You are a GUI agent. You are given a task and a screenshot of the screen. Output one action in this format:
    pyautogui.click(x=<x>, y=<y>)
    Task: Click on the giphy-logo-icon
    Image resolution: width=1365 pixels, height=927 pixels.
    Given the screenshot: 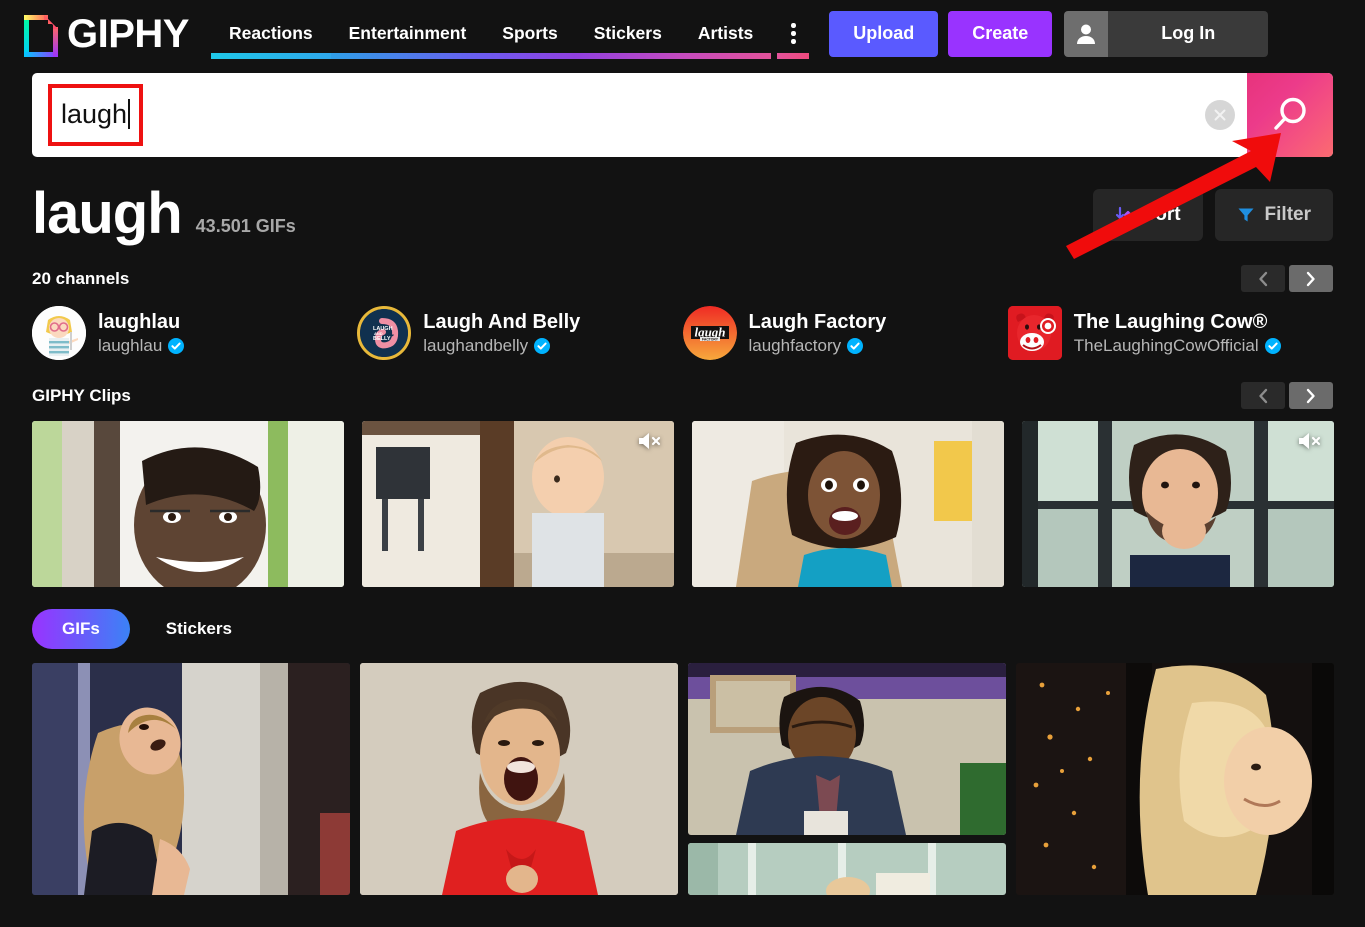 What is the action you would take?
    pyautogui.click(x=41, y=34)
    